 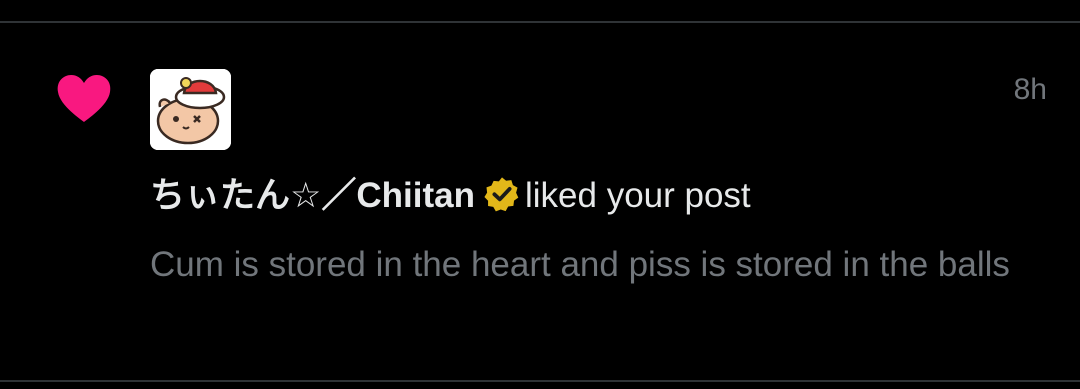 What do you see at coordinates (312, 195) in the screenshot?
I see `author-name: ちぃたん☆／Chiitan` at bounding box center [312, 195].